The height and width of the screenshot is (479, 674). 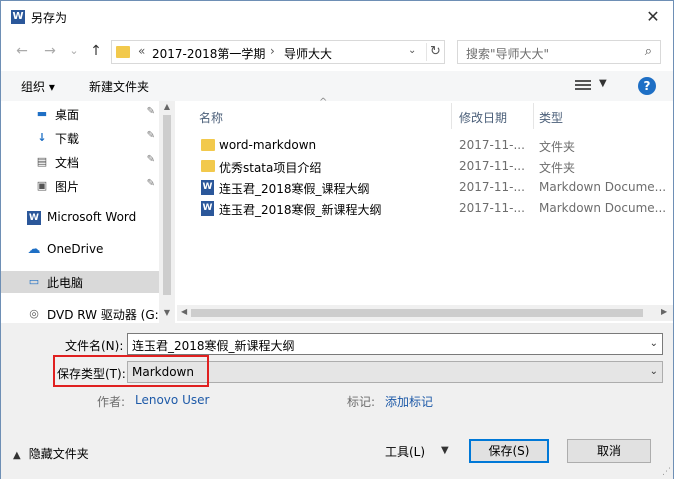 I want to click on word-icon: W, so click(x=34, y=218).